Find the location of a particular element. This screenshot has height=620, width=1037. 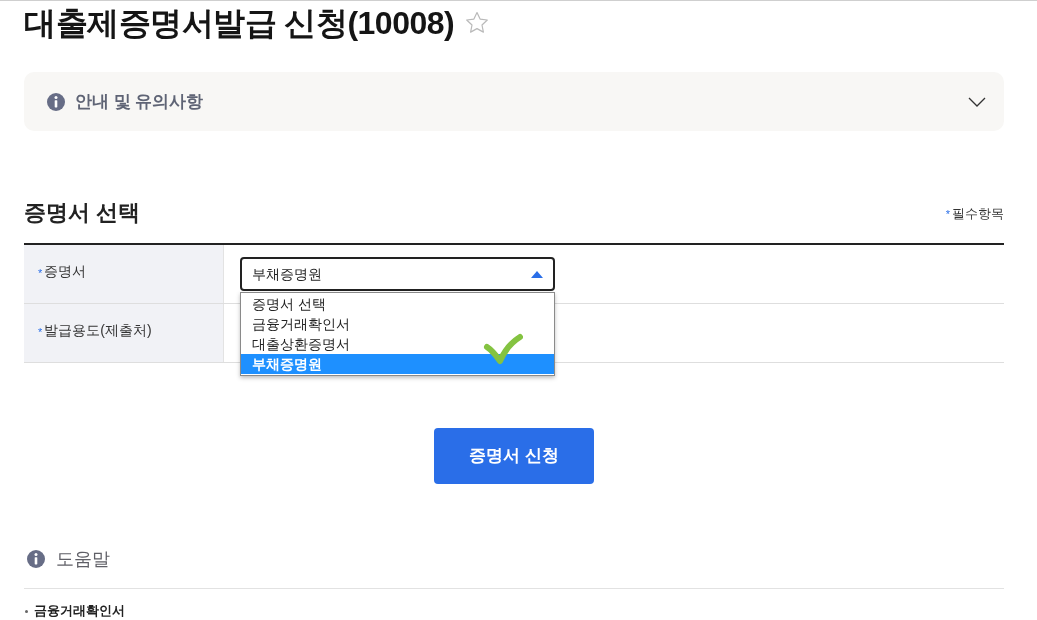

submit-button: 증명서 신청 is located at coordinates (514, 456).